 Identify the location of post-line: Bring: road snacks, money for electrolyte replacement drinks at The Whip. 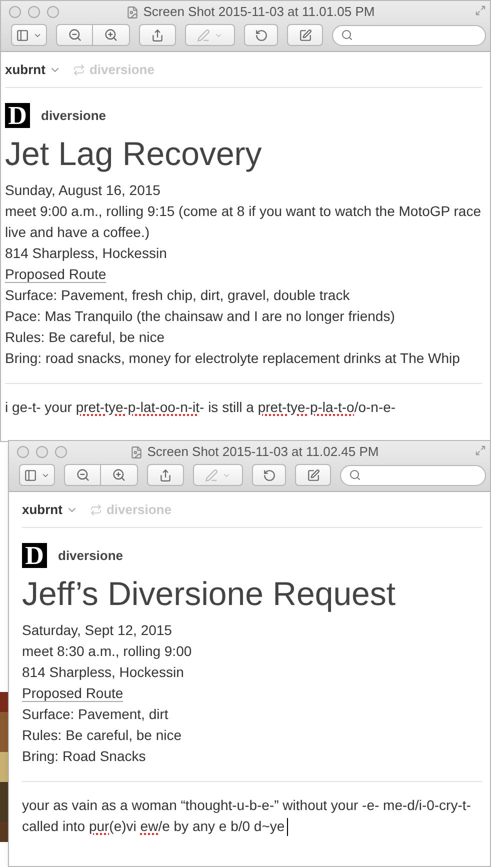
(233, 358).